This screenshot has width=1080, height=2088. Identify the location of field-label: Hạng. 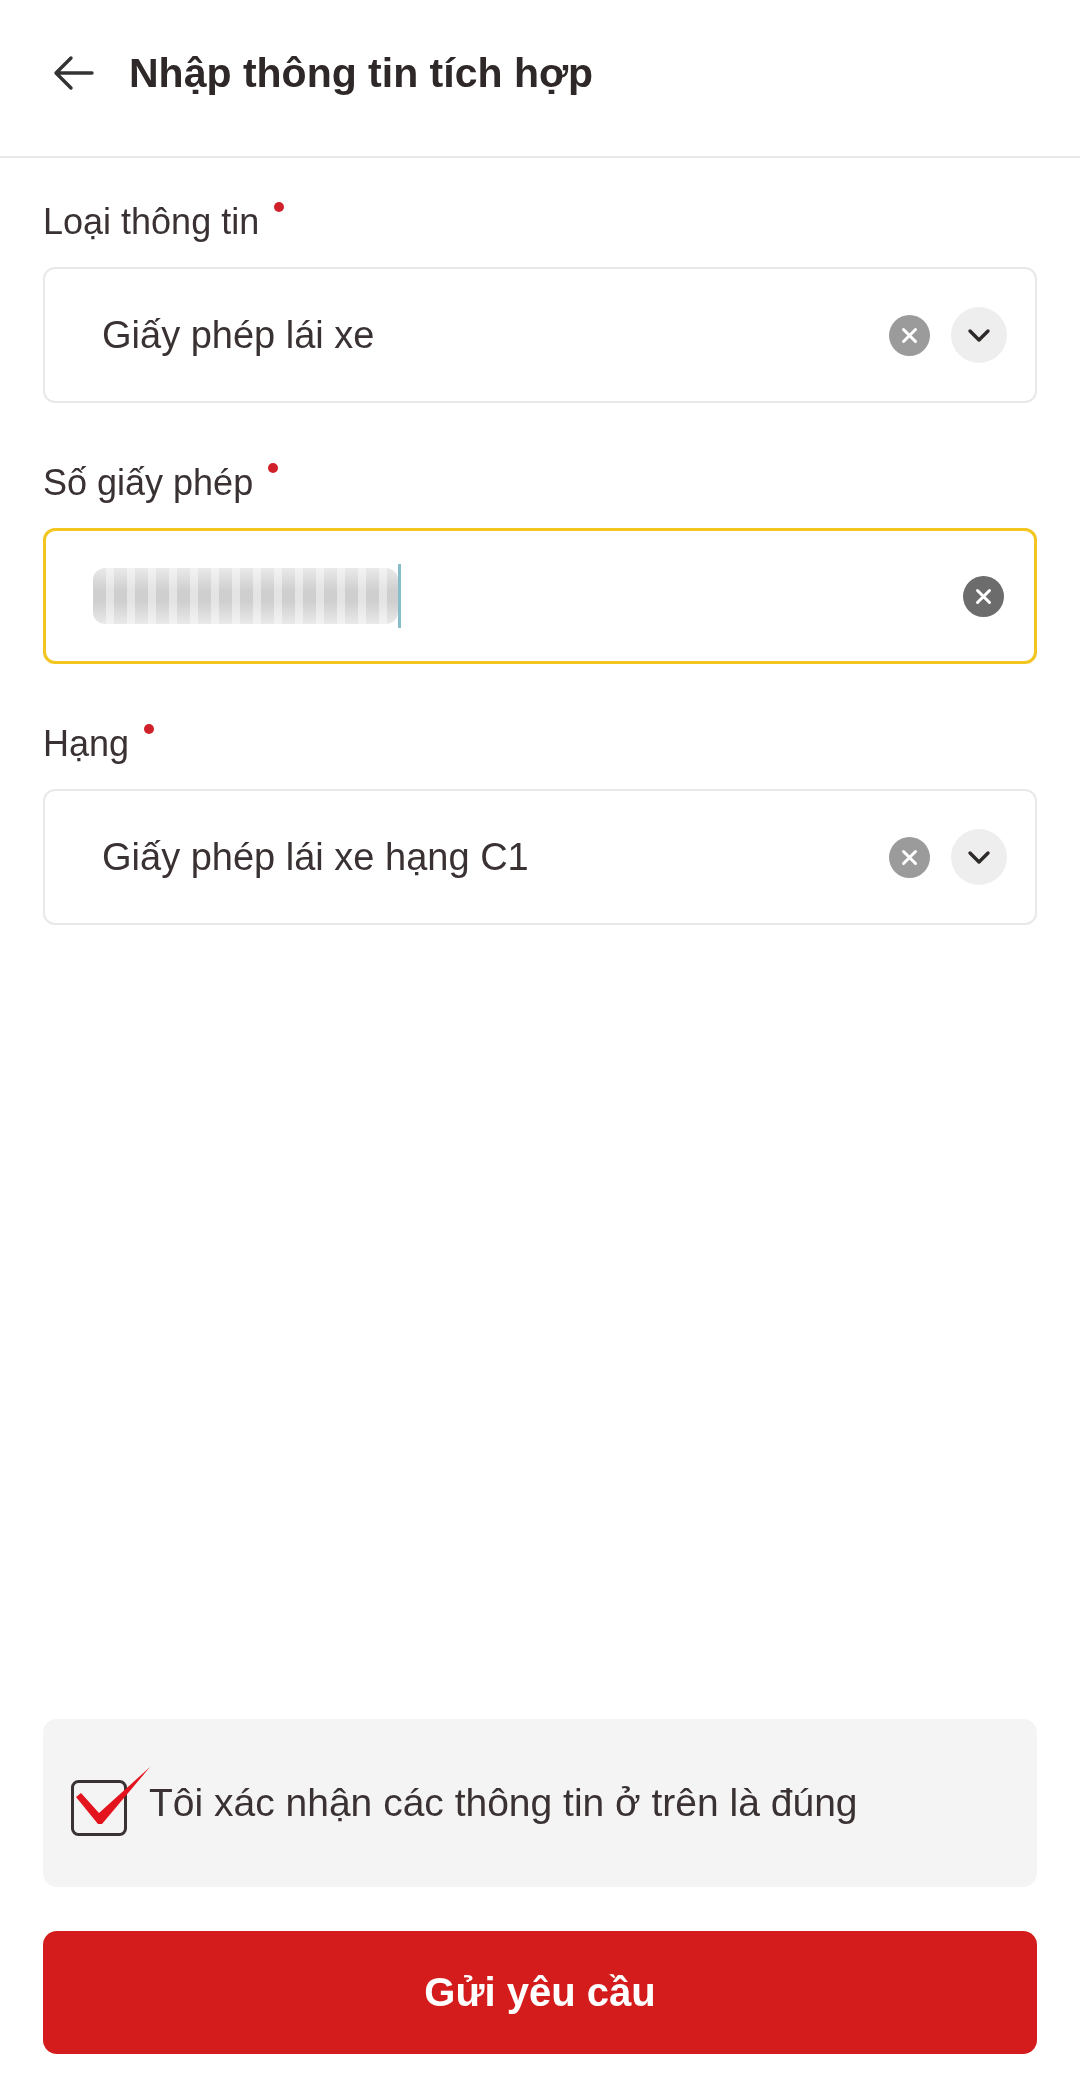
(86, 744).